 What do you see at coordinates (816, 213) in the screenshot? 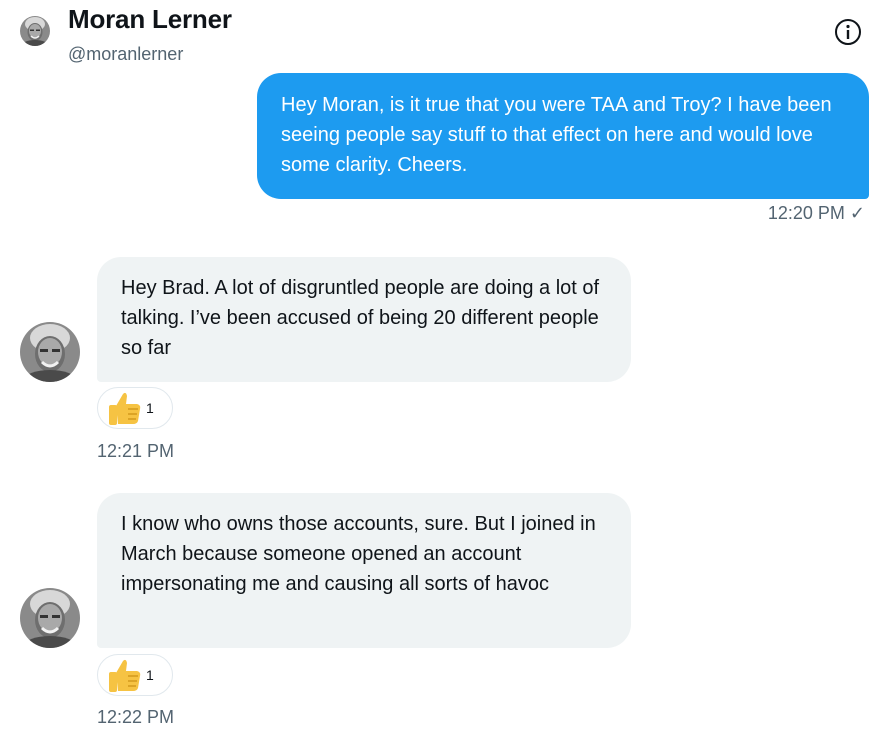
I see `message-timestamp: 12:20 PM ✓` at bounding box center [816, 213].